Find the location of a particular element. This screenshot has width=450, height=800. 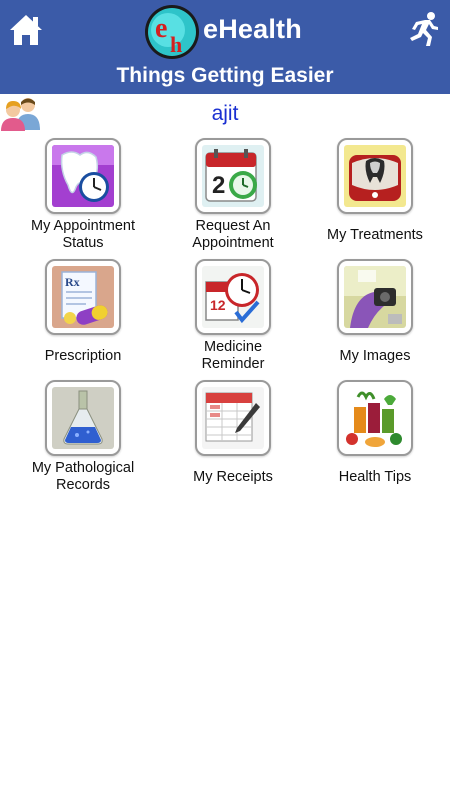

username-label: ajit is located at coordinates (225, 113).